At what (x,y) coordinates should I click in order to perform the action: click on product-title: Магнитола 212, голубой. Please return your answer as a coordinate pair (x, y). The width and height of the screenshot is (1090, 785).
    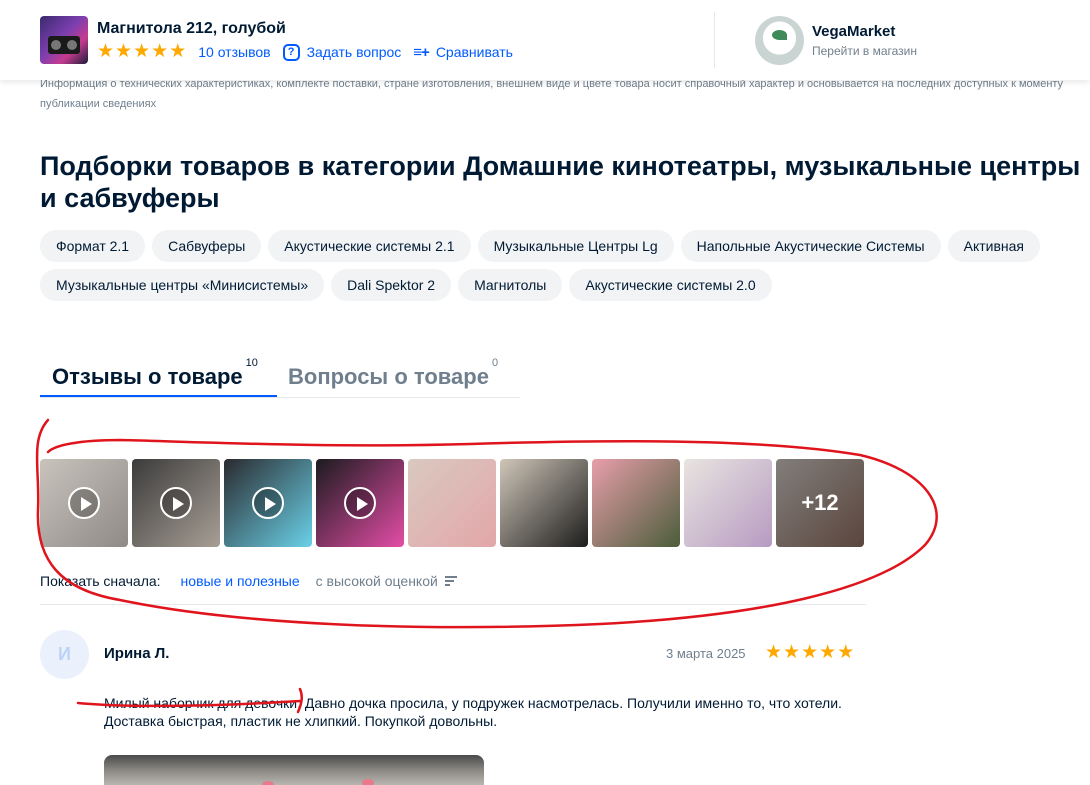
    Looking at the image, I should click on (191, 29).